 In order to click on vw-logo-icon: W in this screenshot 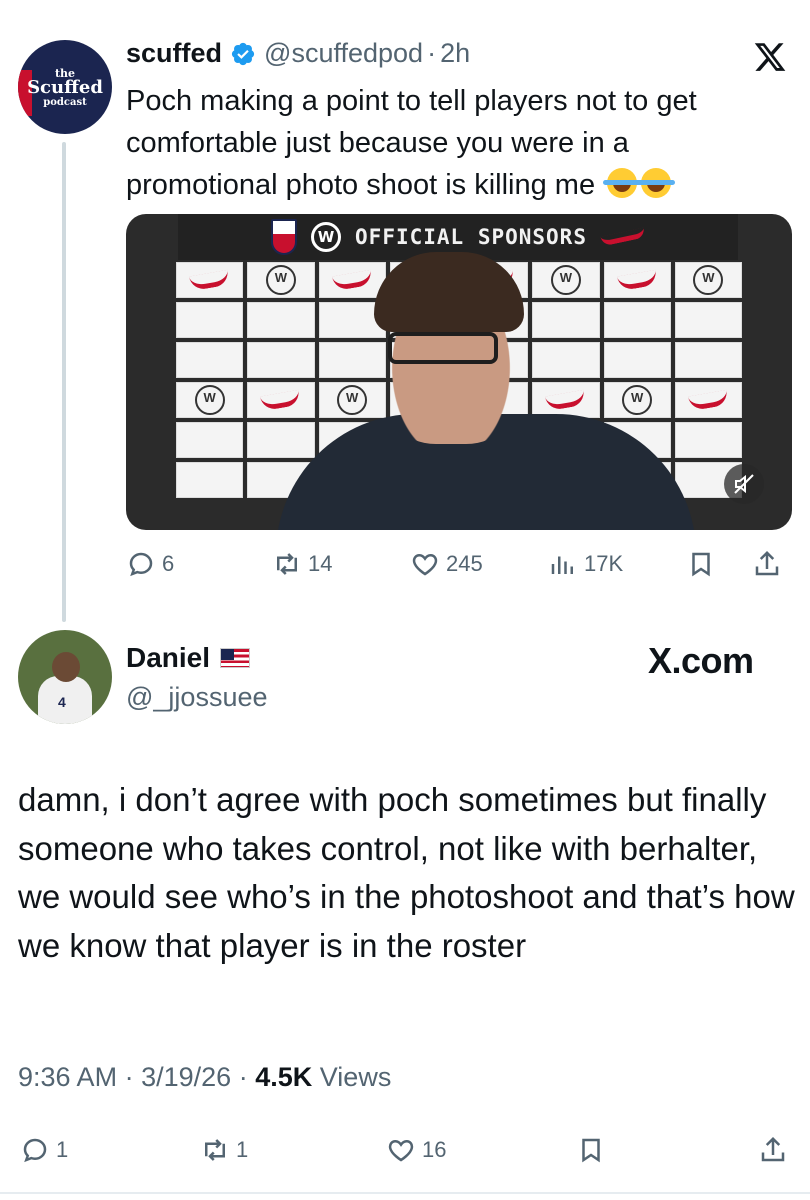, I will do `click(326, 237)`.